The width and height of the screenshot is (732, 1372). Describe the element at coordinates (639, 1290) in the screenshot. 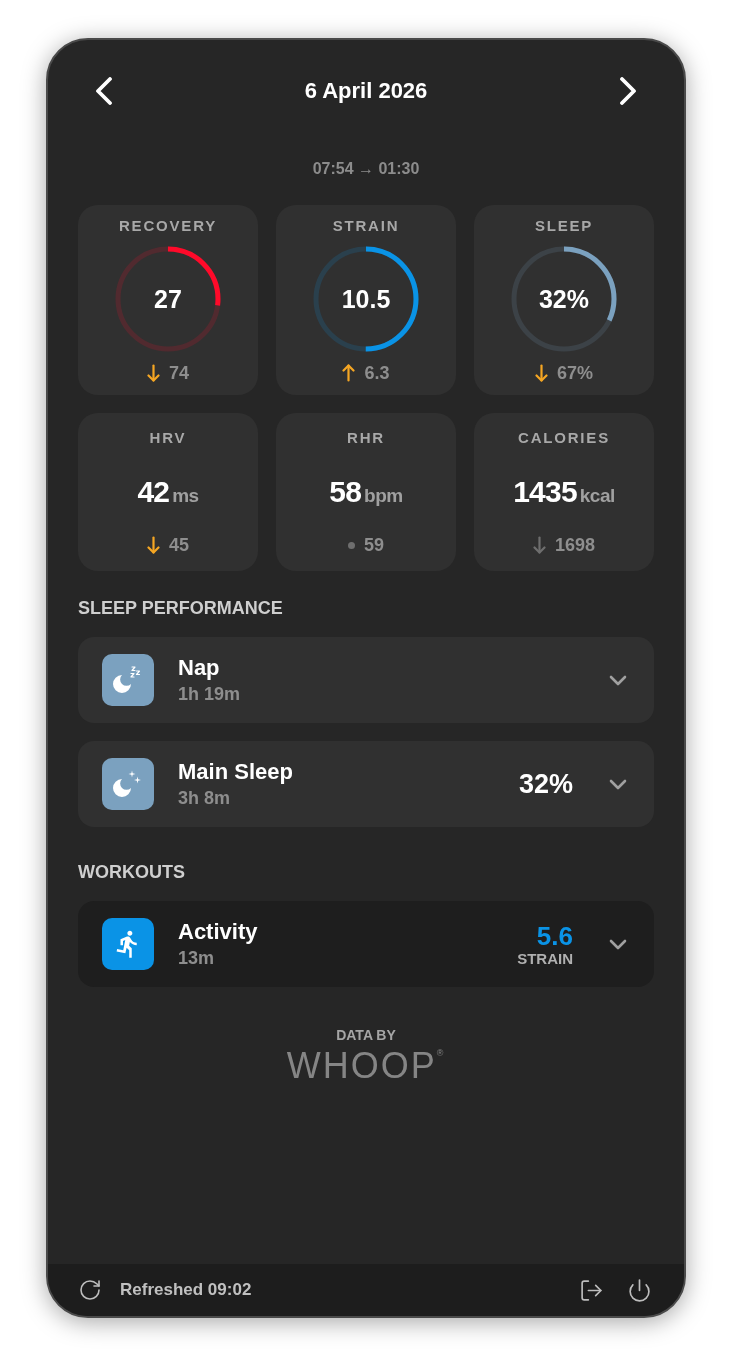

I see `power-icon` at that location.